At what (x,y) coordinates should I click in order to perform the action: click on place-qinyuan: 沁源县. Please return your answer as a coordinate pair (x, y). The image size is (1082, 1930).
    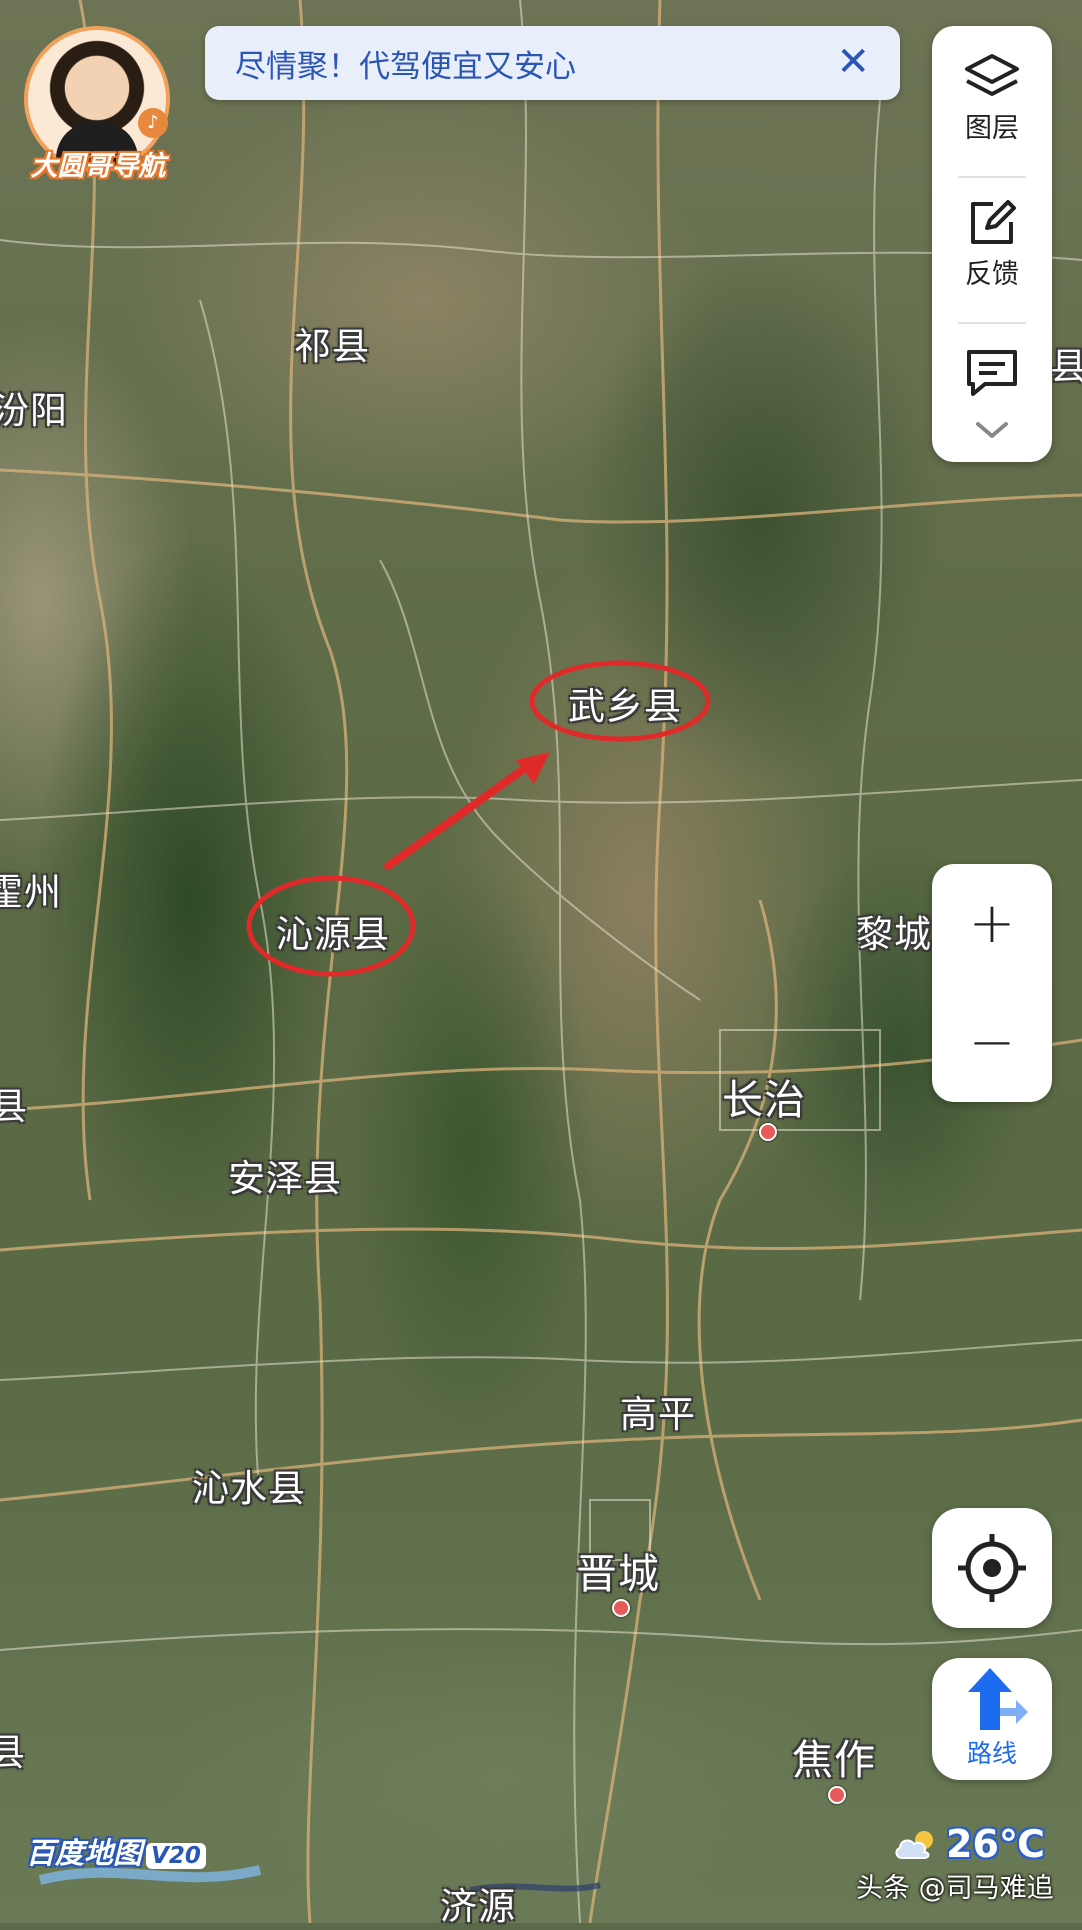
    Looking at the image, I should click on (333, 931).